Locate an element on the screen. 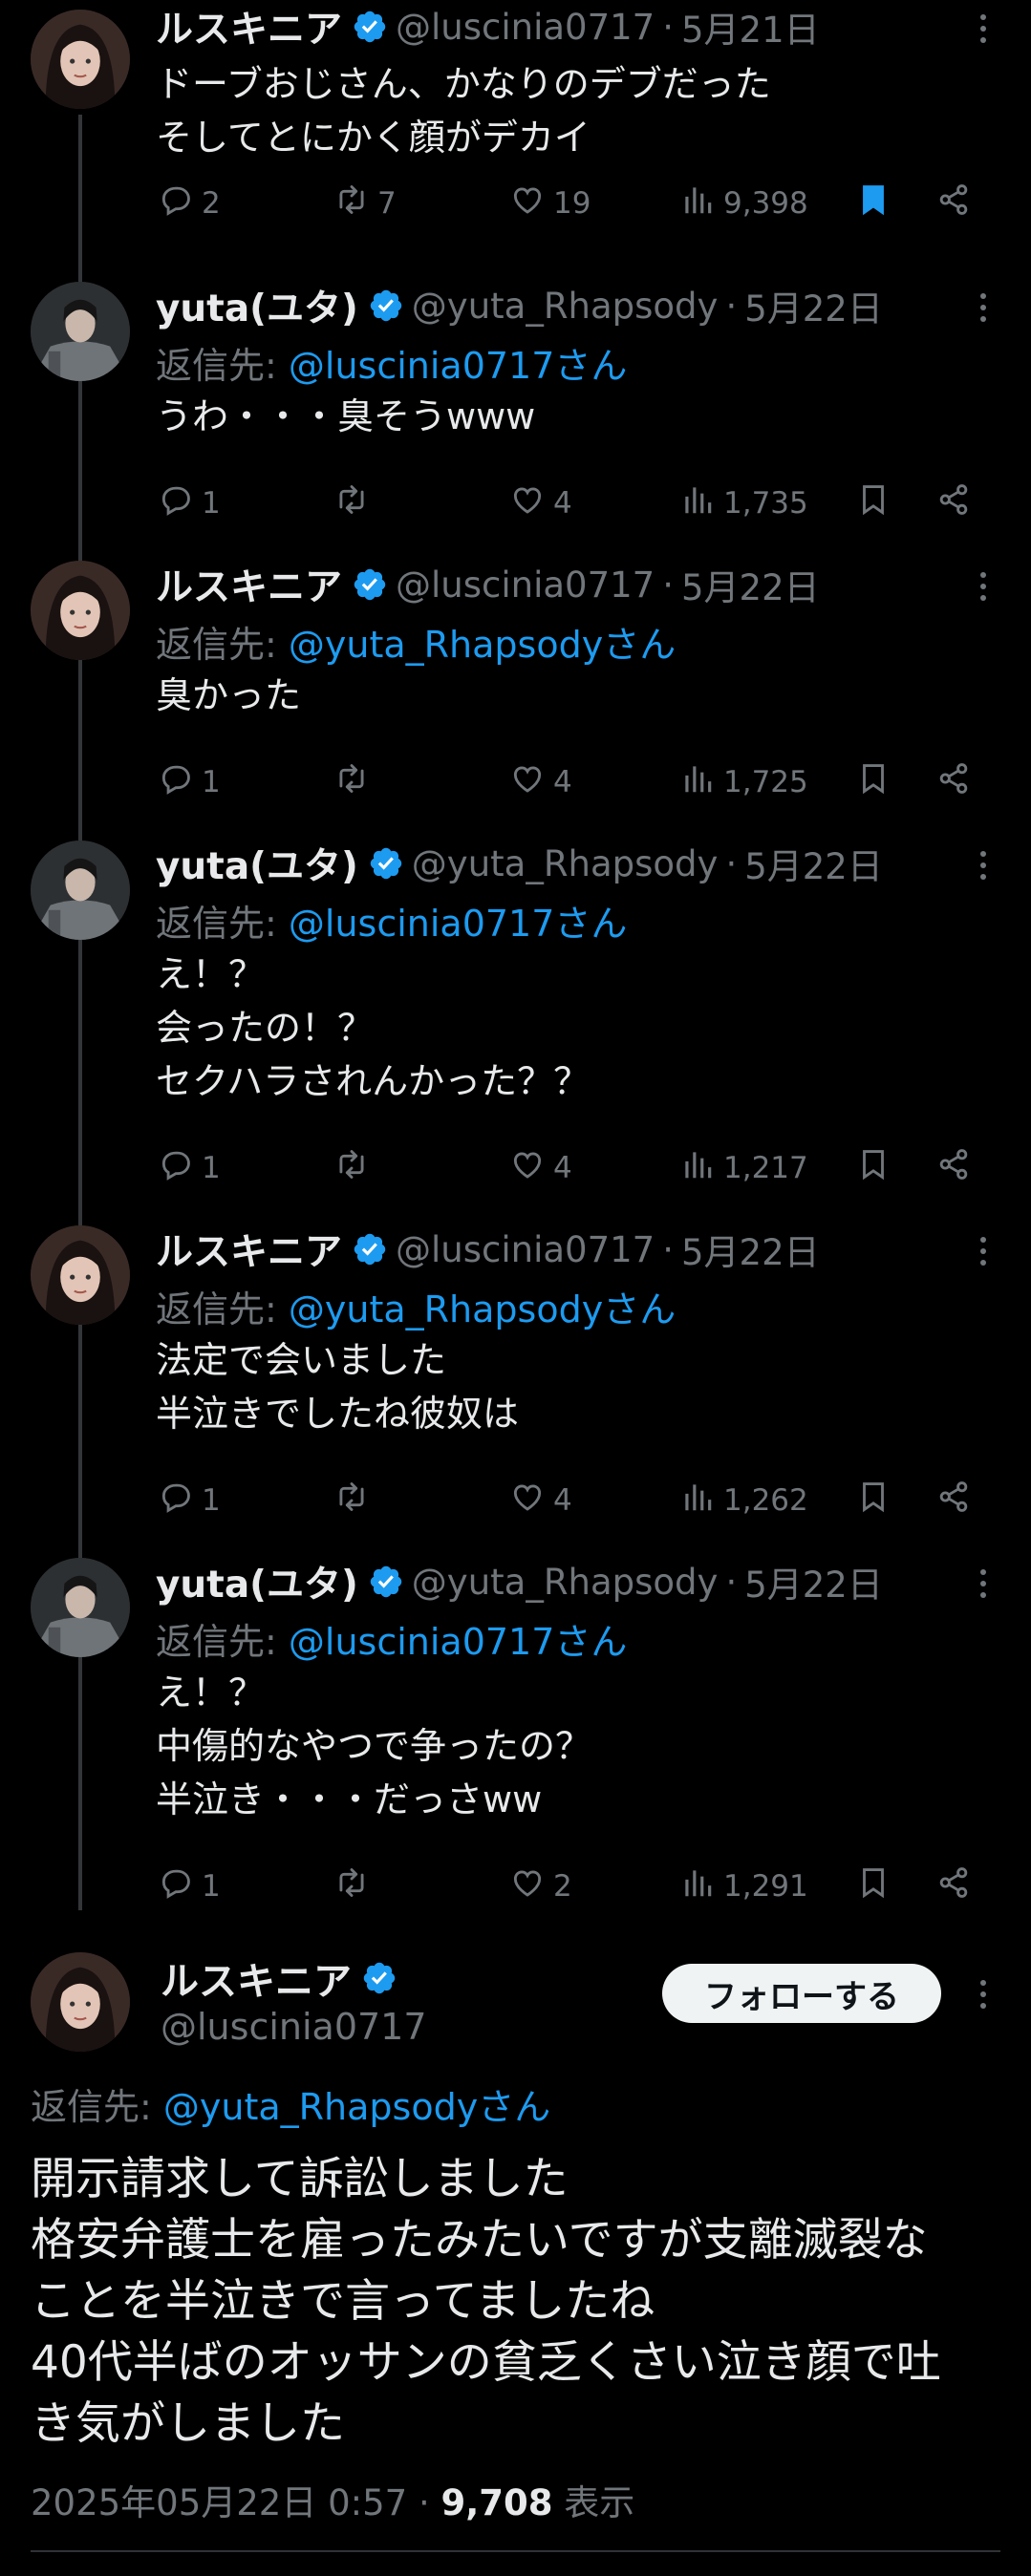 The image size is (1031, 2576). tweet-text-line: ドーブおじさん、かなりのデブだった is located at coordinates (463, 84).